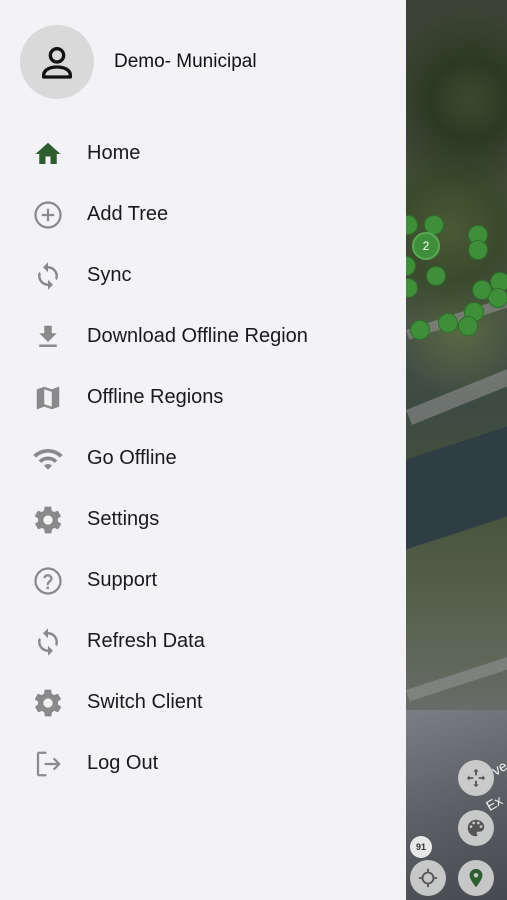 This screenshot has height=900, width=507. What do you see at coordinates (145, 702) in the screenshot?
I see `menu-item-label: Switch Client` at bounding box center [145, 702].